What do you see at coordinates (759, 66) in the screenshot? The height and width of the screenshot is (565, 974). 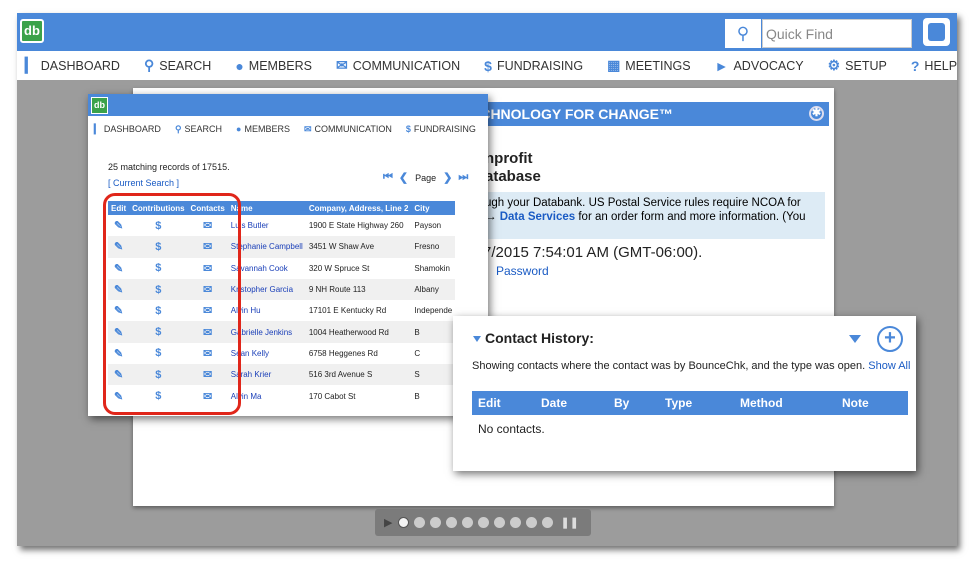 I see `nav-advocacy: ► ADVOCACY` at bounding box center [759, 66].